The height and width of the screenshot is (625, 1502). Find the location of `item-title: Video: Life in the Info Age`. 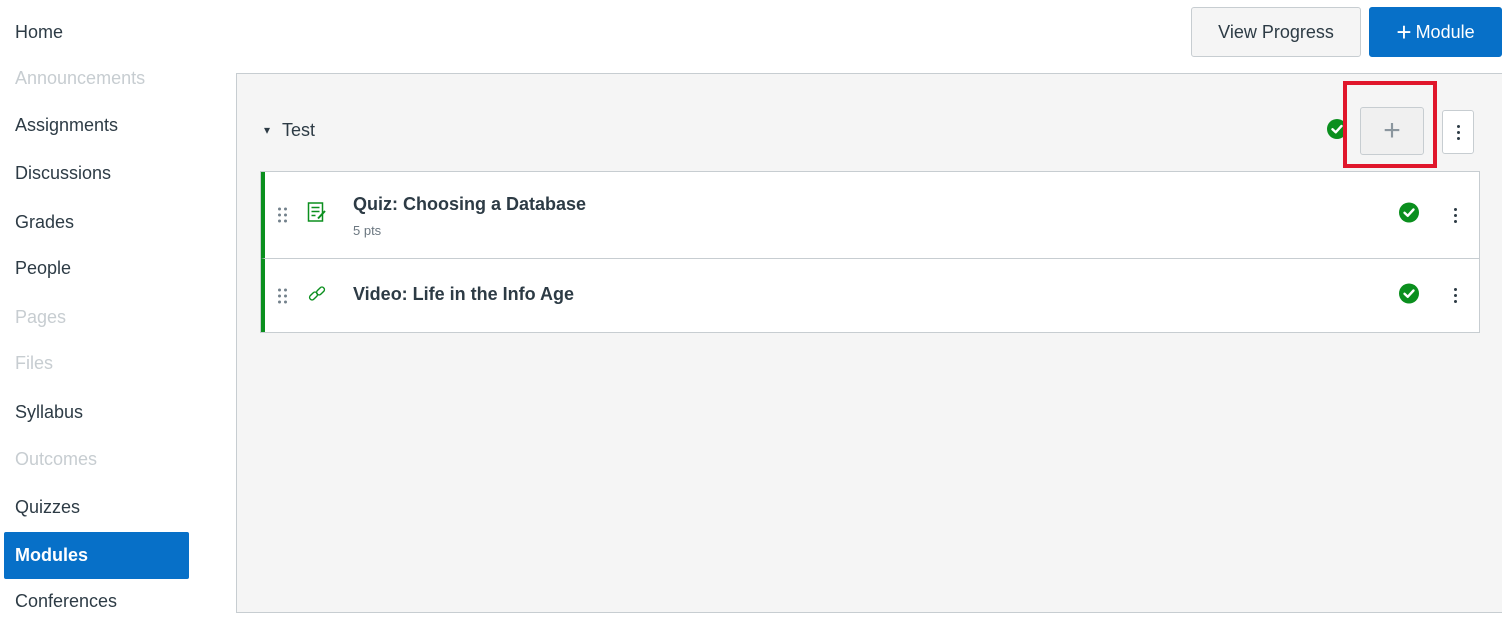

item-title: Video: Life in the Info Age is located at coordinates (463, 294).